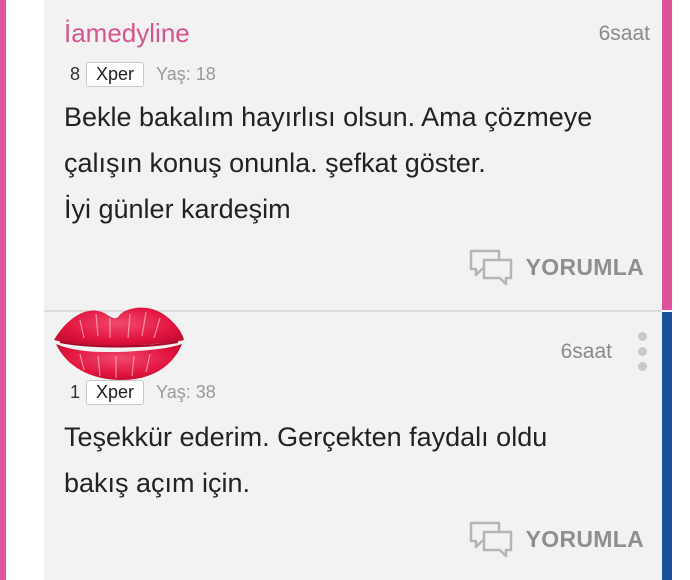 This screenshot has width=690, height=580. I want to click on right-accent-bar-pink, so click(667, 155).